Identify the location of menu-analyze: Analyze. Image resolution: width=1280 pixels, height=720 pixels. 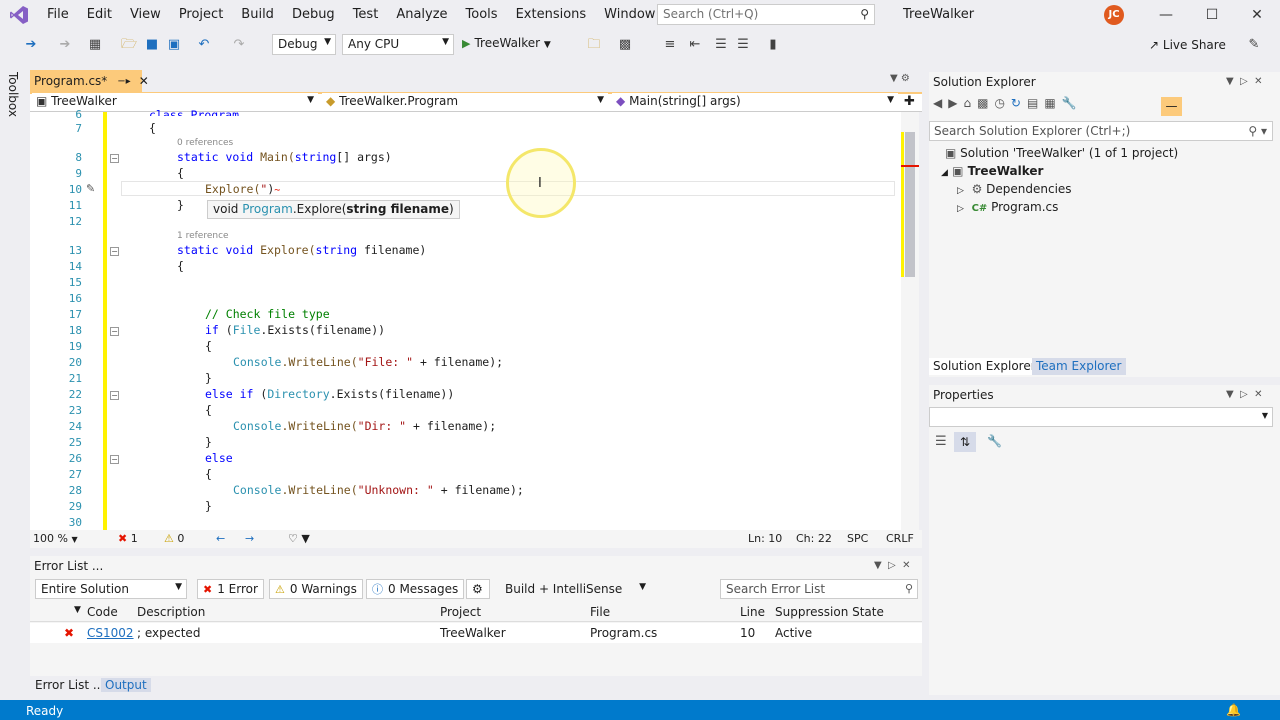
(421, 15).